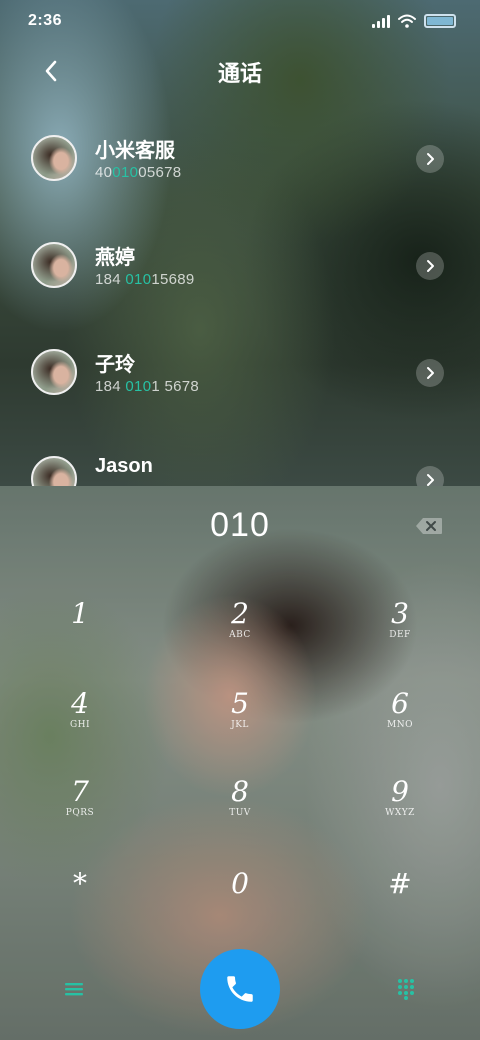 The width and height of the screenshot is (480, 1040). I want to click on status-bar: 2:36, so click(240, 21).